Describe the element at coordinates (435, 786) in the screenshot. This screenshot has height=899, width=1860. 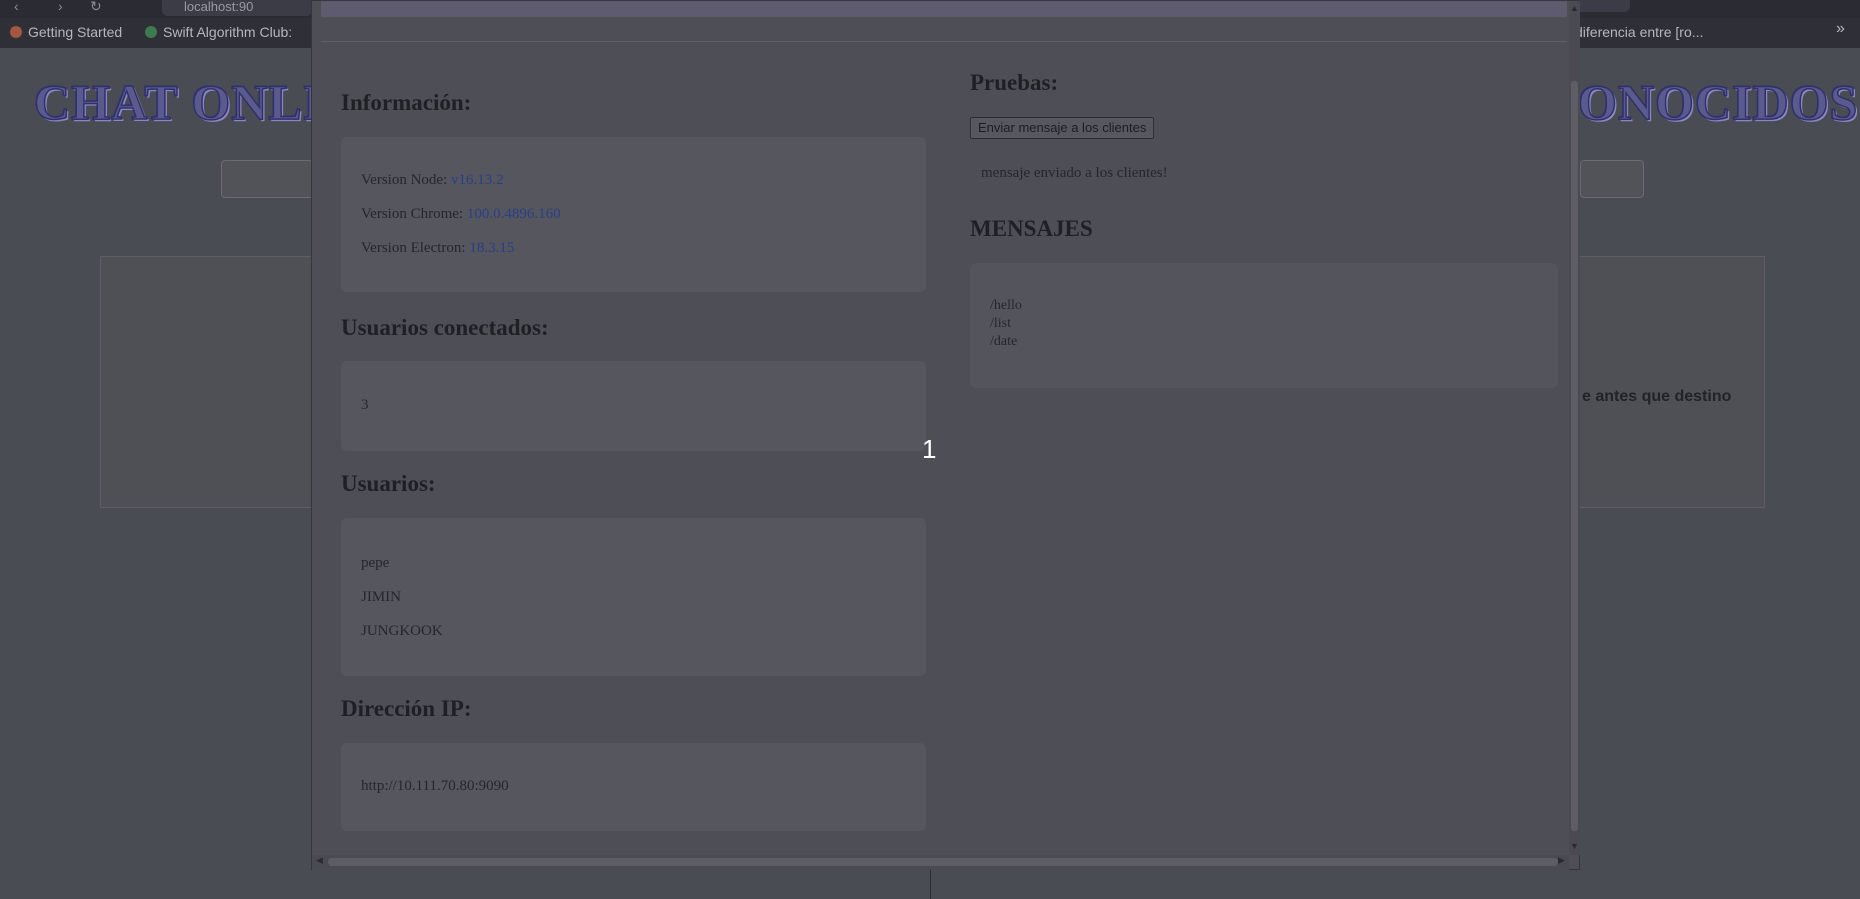
I see `ip-address: http://10.111.70.80:9090` at that location.